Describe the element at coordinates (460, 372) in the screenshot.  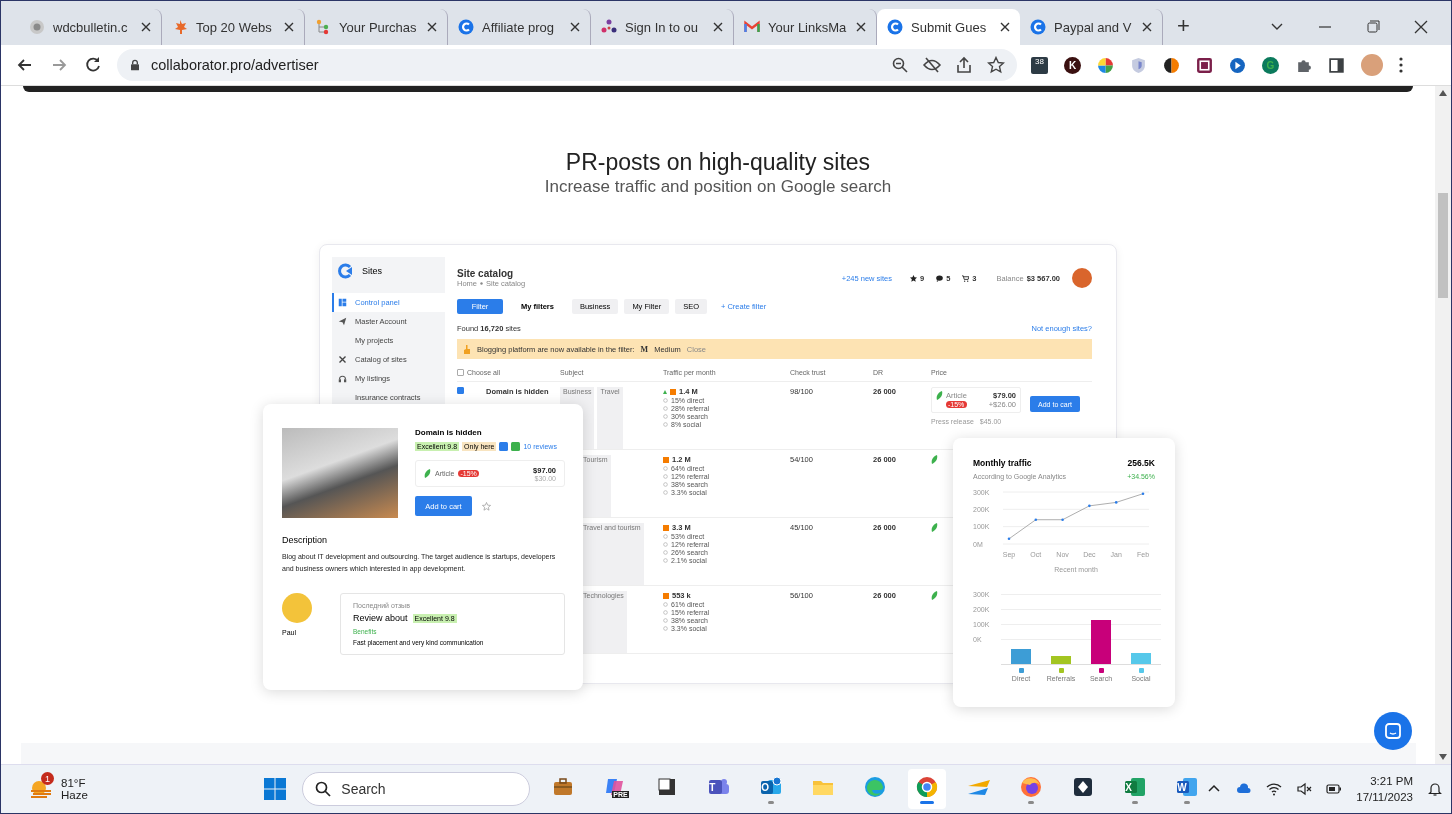
I see `choose-all-checkbox` at that location.